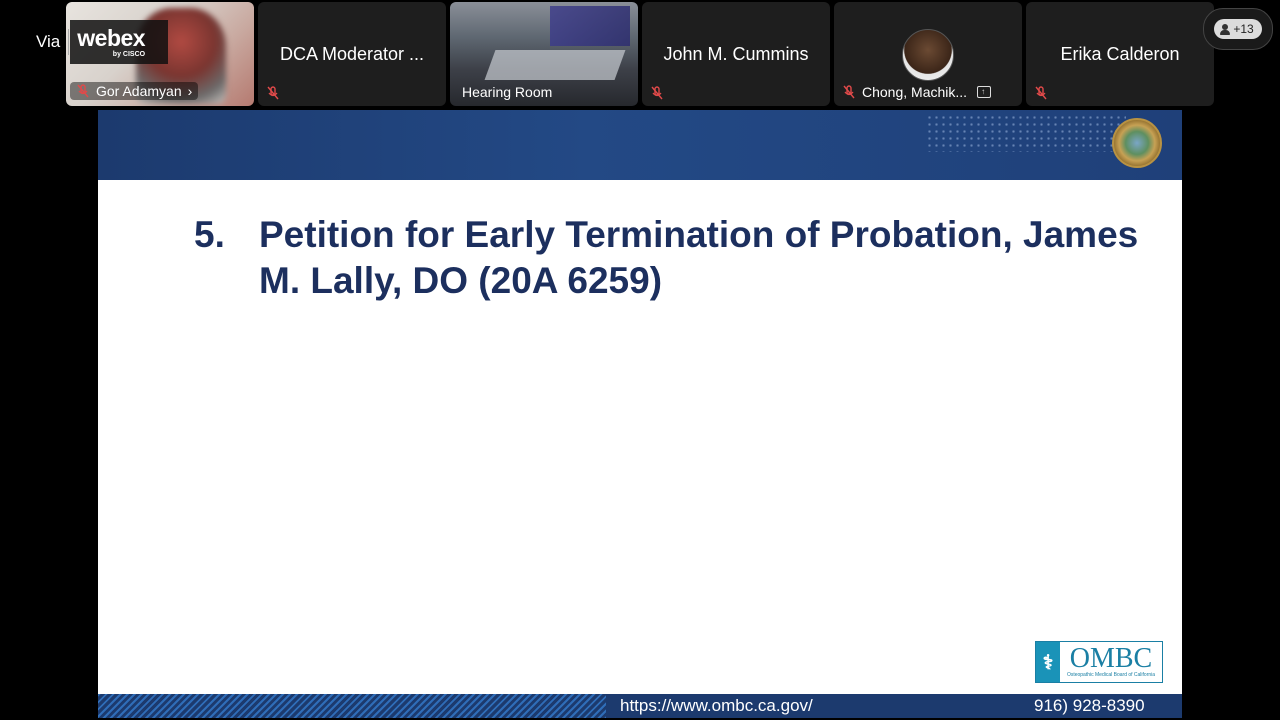  I want to click on avatar, so click(928, 55).